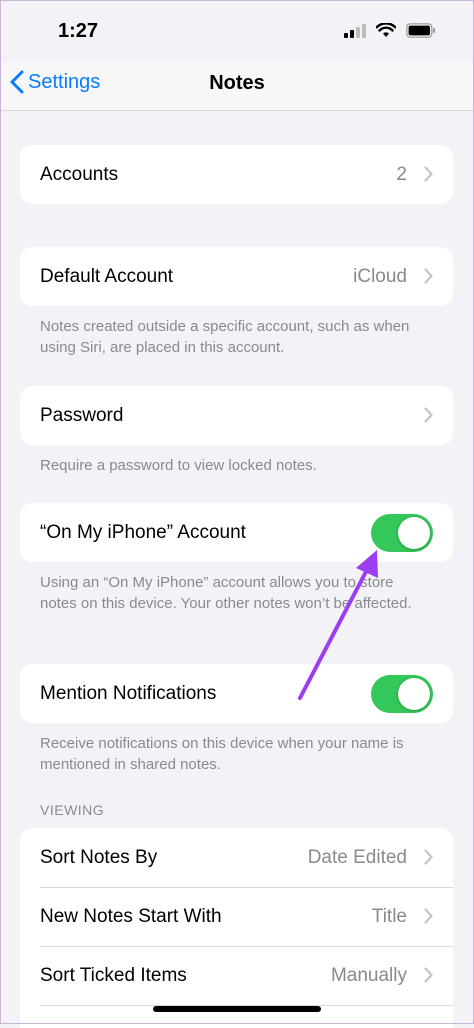  Describe the element at coordinates (236, 857) in the screenshot. I see `sort-notes-by-row: Sort Notes By Date Edited` at that location.